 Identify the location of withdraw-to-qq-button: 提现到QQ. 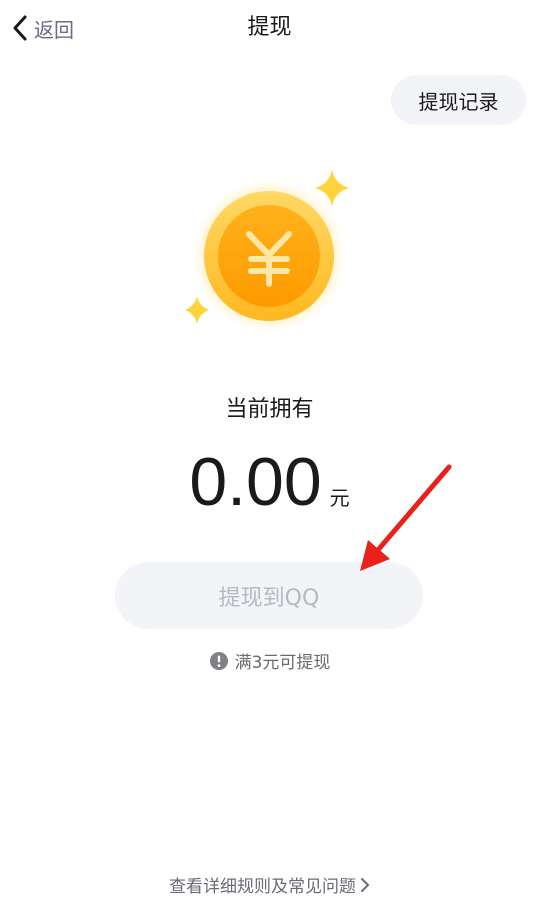
(269, 595).